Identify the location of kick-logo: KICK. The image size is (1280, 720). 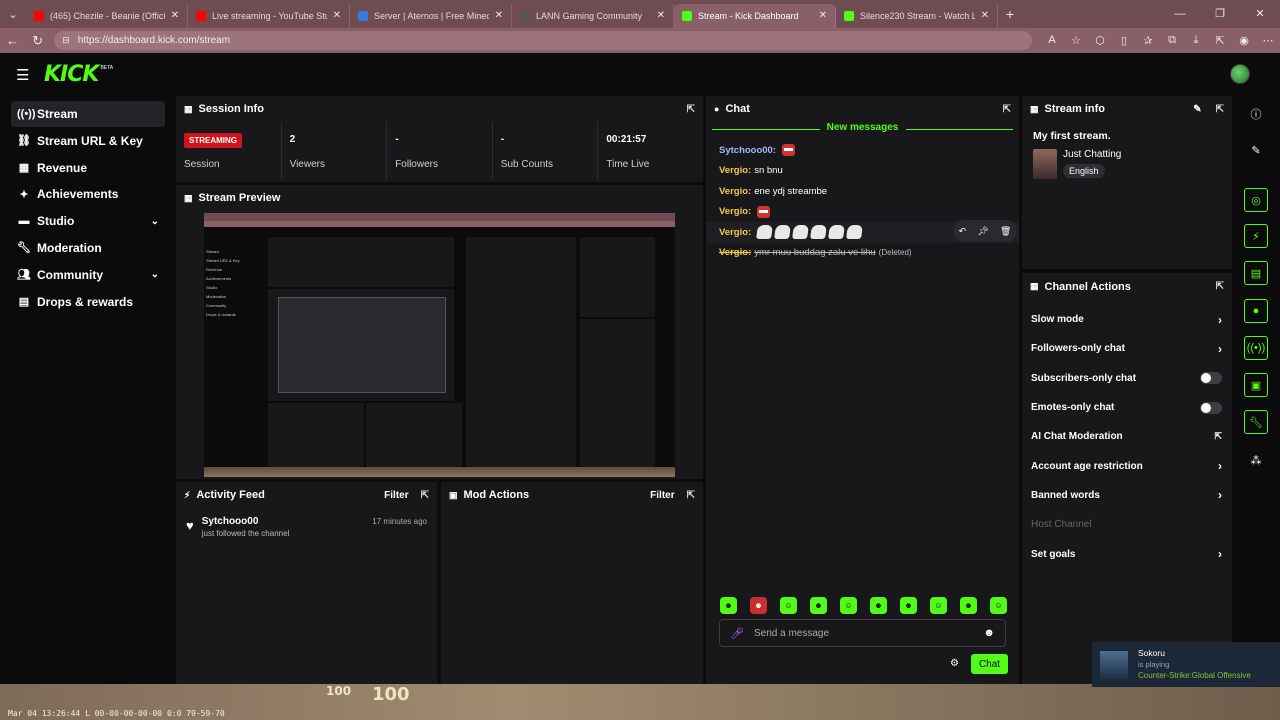
(71, 74).